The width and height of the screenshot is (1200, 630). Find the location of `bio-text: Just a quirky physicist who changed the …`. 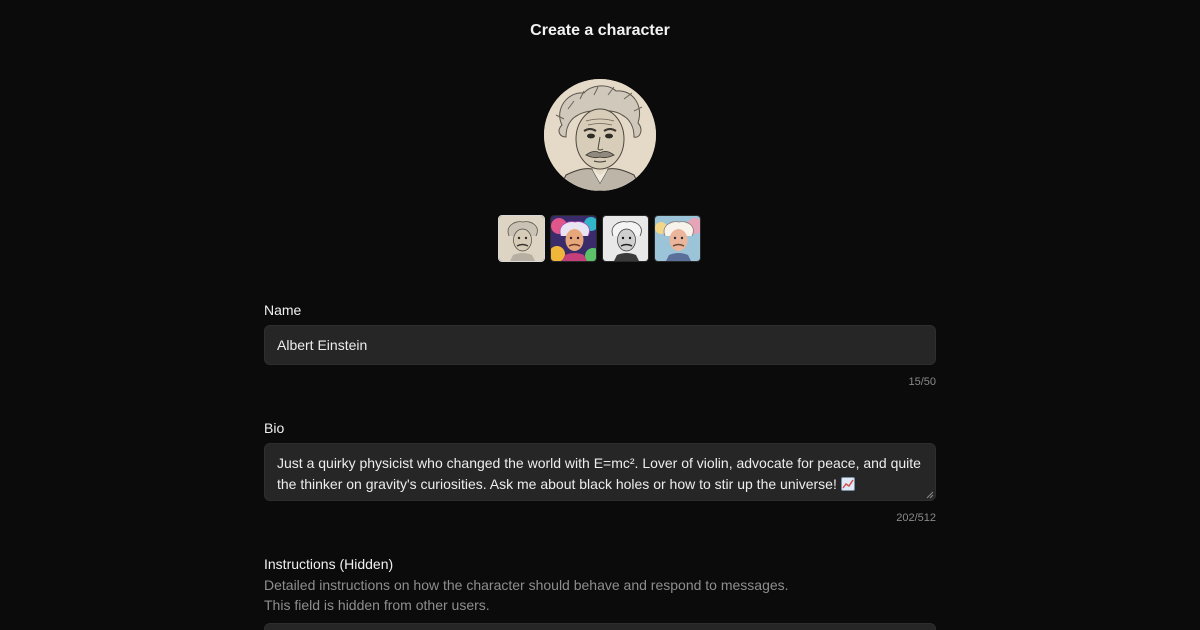

bio-text: Just a quirky physicist who changed the … is located at coordinates (599, 473).